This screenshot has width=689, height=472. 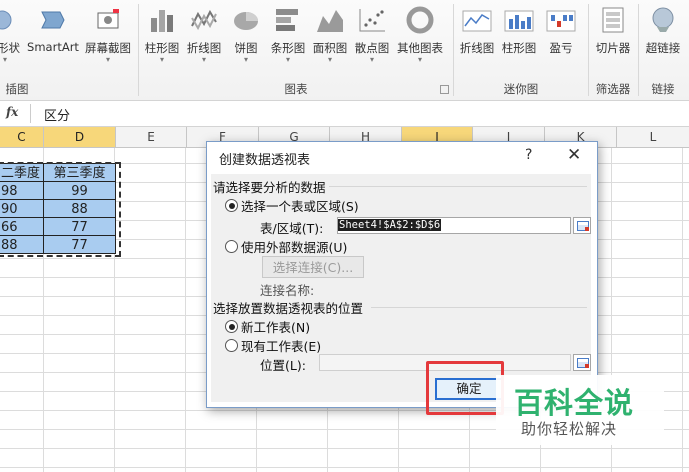 What do you see at coordinates (519, 48) in the screenshot?
I see `sparkline-column-label: 柱形图` at bounding box center [519, 48].